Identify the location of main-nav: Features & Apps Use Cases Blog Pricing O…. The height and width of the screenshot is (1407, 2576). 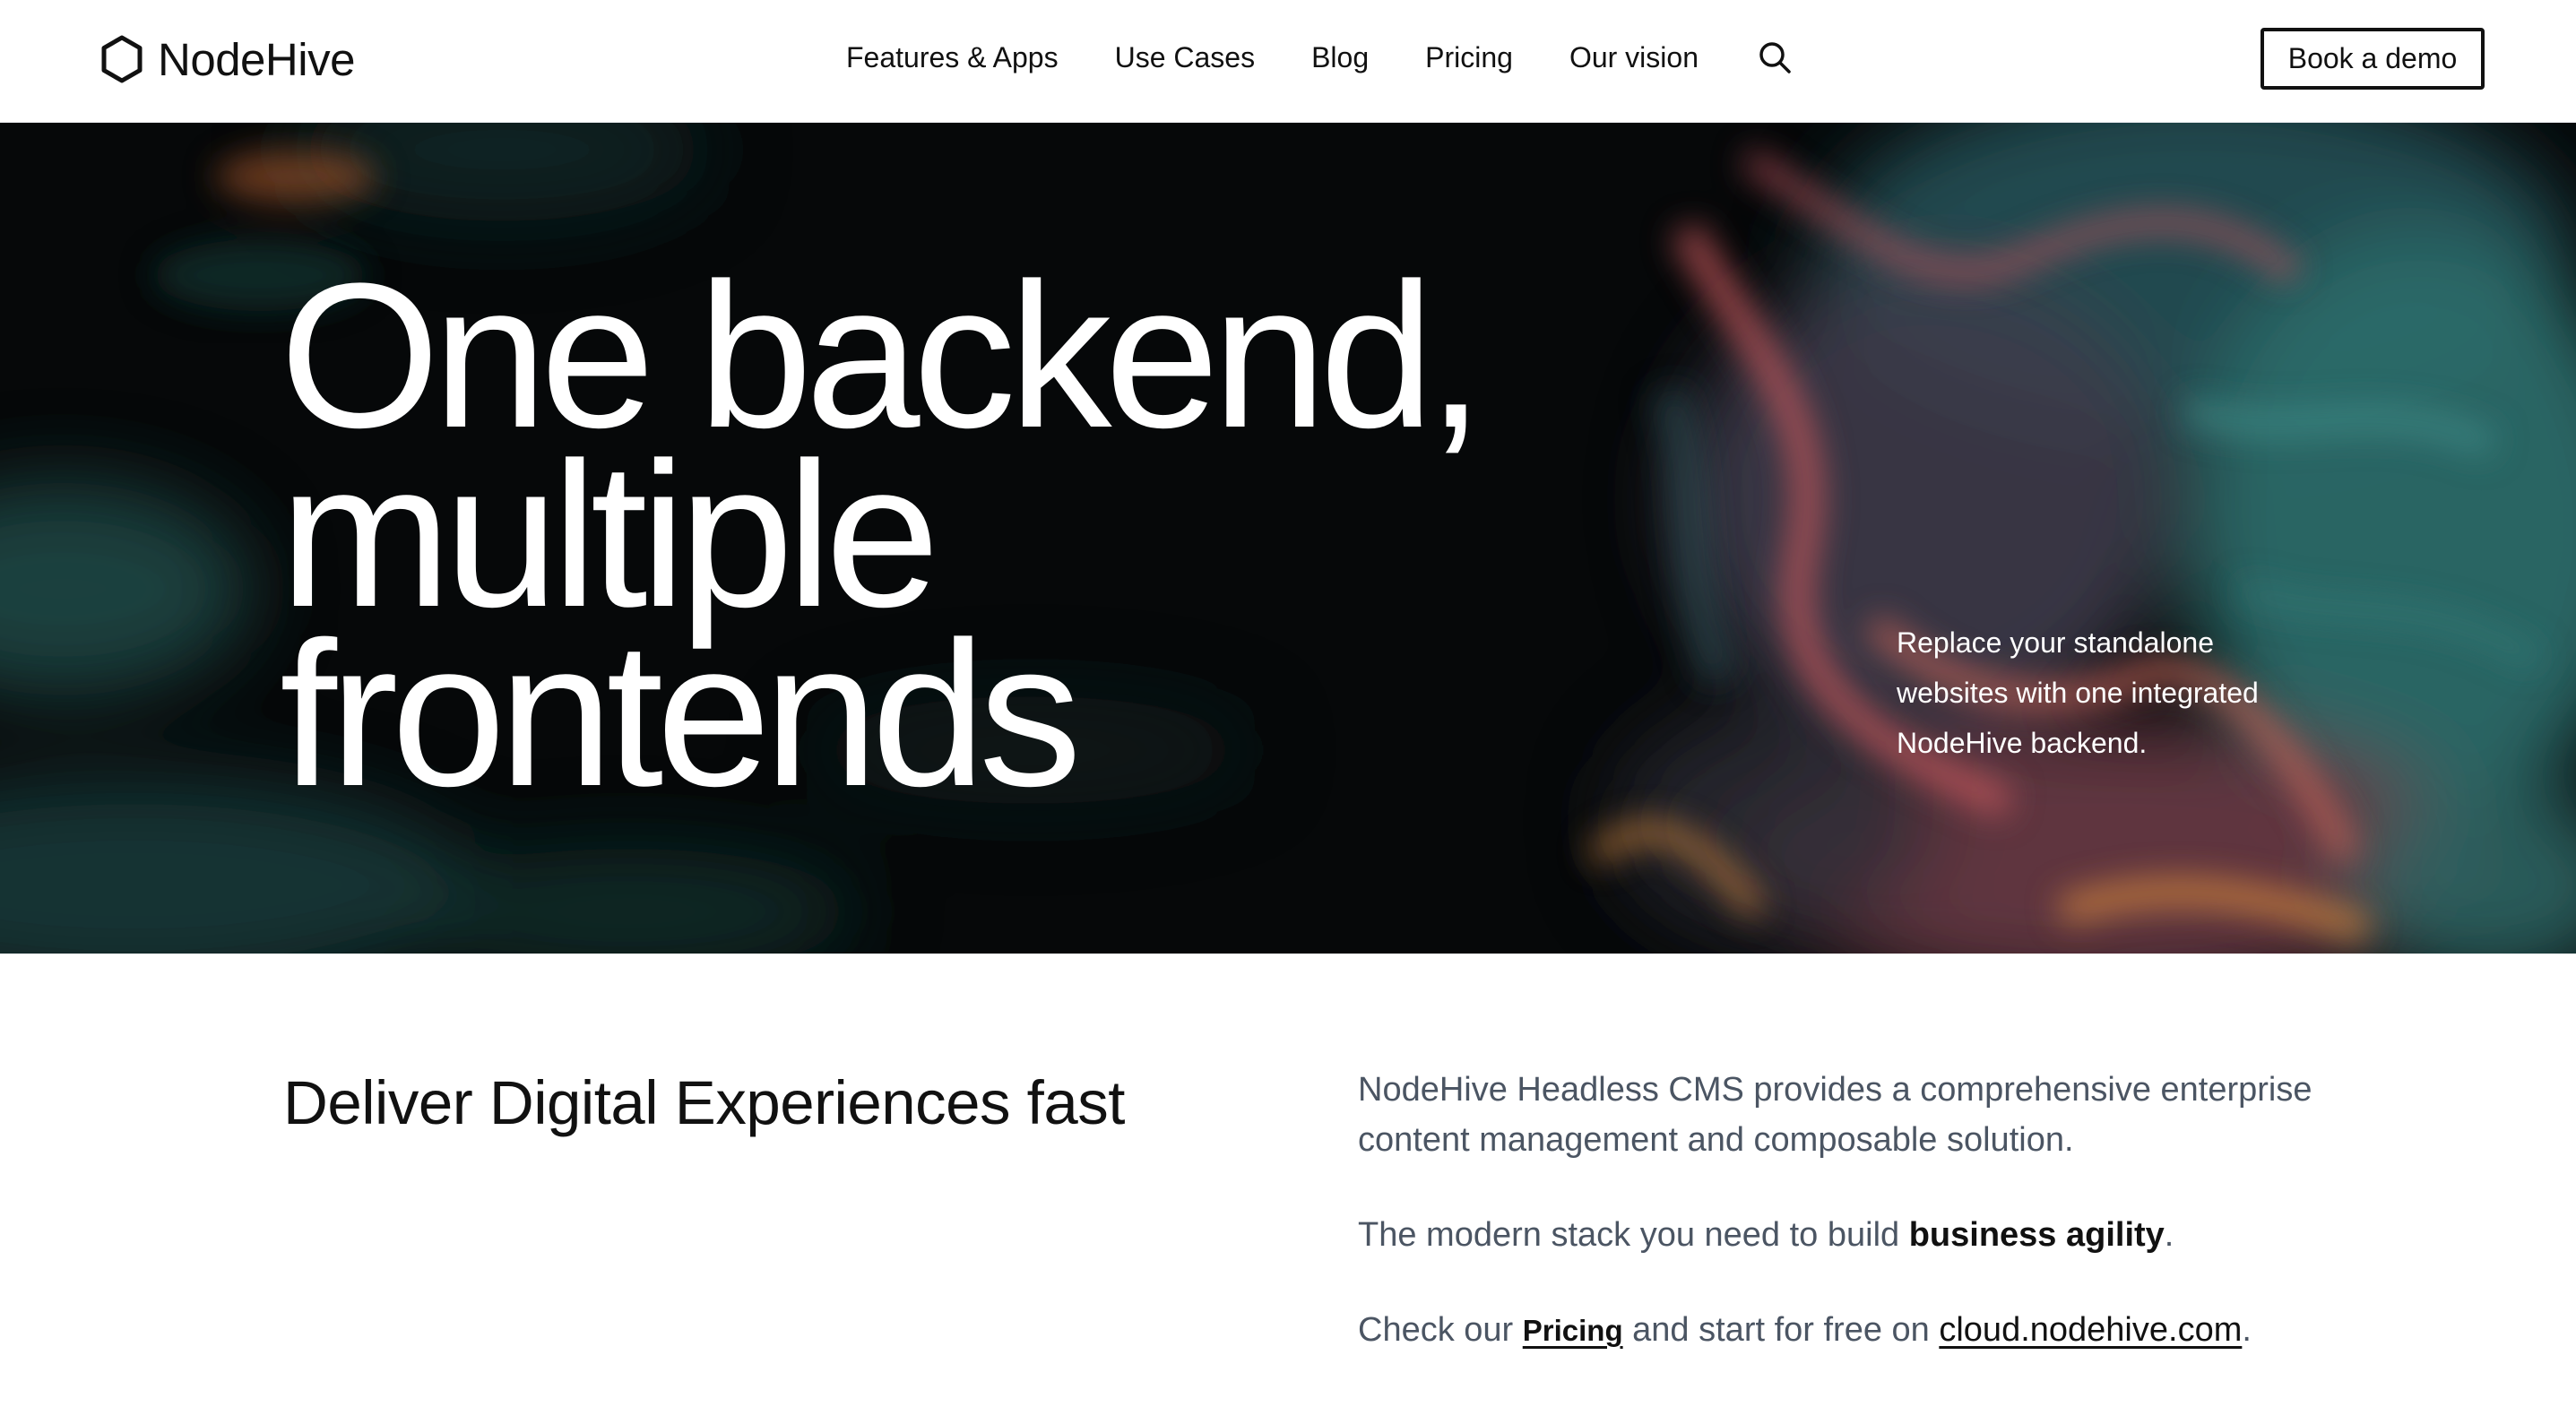
(1320, 57).